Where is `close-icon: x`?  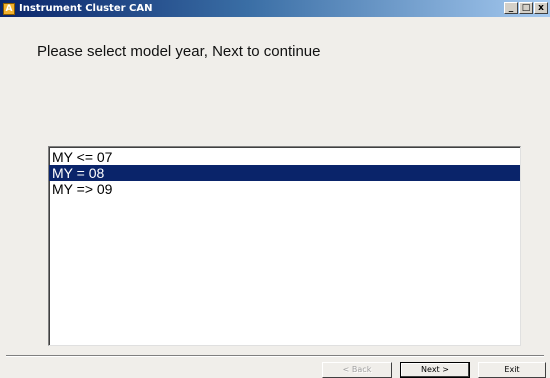 close-icon: x is located at coordinates (541, 8).